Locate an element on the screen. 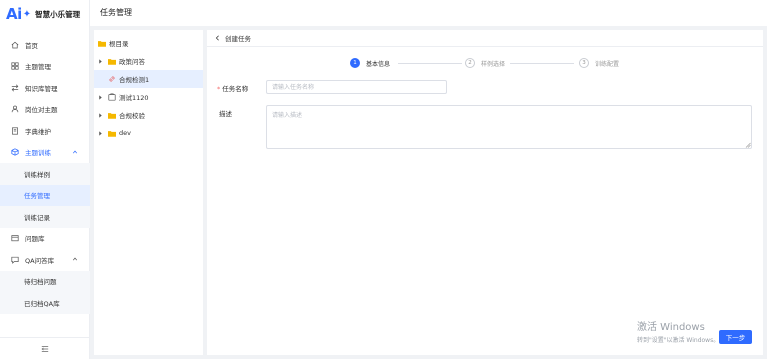 The width and height of the screenshot is (767, 359). tree-node-test-1120: 测试1120 is located at coordinates (148, 97).